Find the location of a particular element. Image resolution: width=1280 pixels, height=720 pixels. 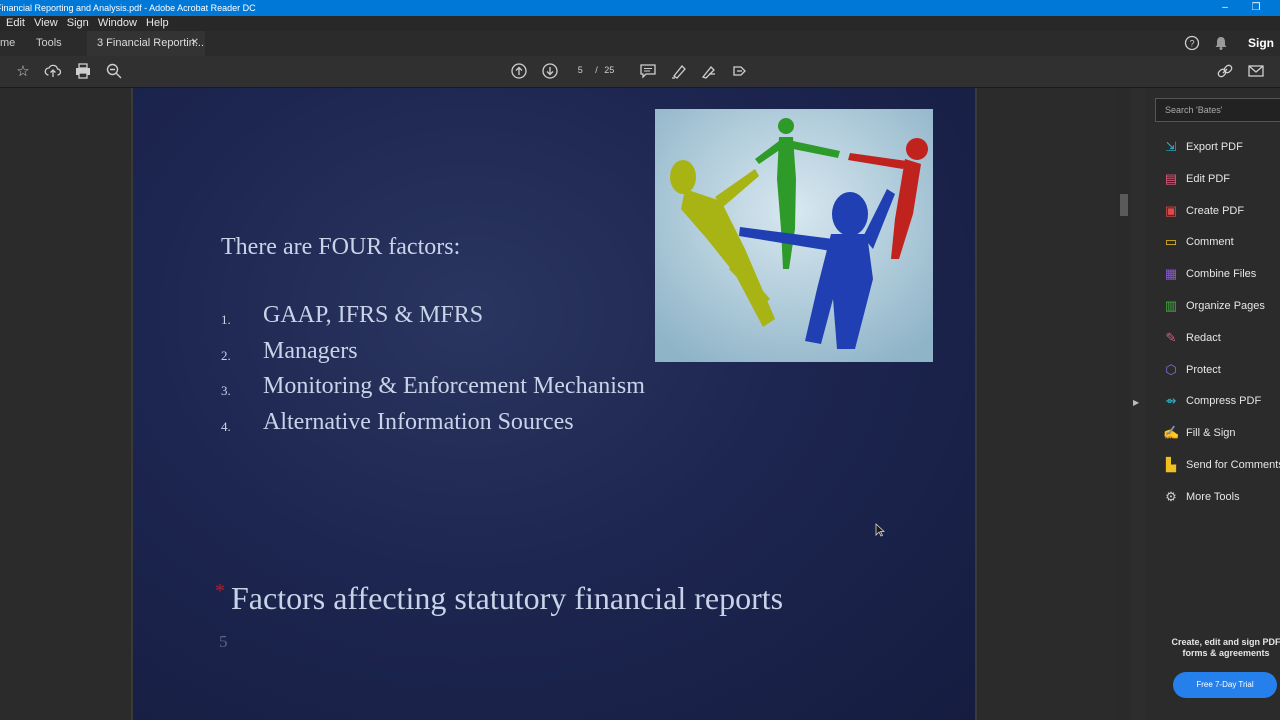

list-number: 3. is located at coordinates (226, 390).